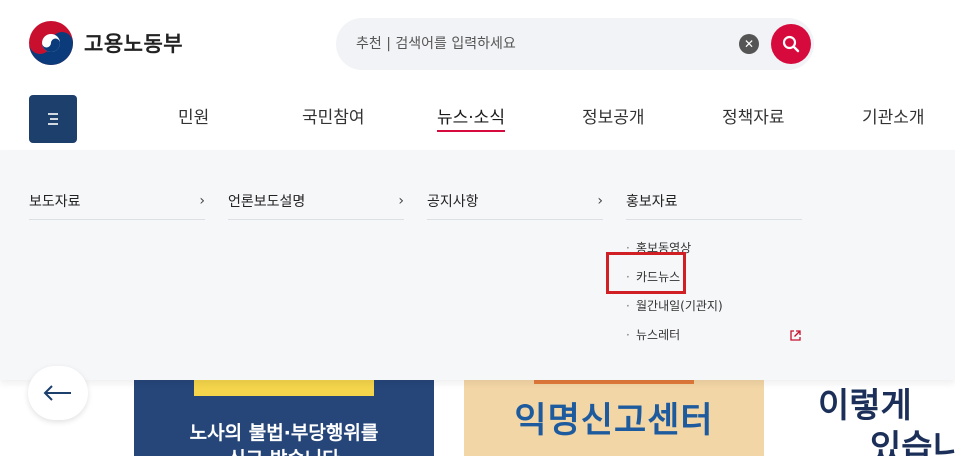 This screenshot has width=955, height=456. I want to click on main-navigation: 민원 국민참여 뉴스·소식 정보공개 정책자료 기관소개, so click(477, 118).